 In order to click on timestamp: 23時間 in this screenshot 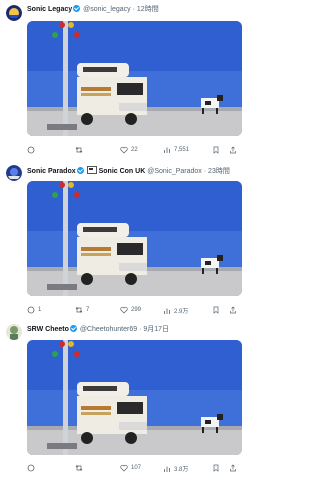, I will do `click(219, 171)`.